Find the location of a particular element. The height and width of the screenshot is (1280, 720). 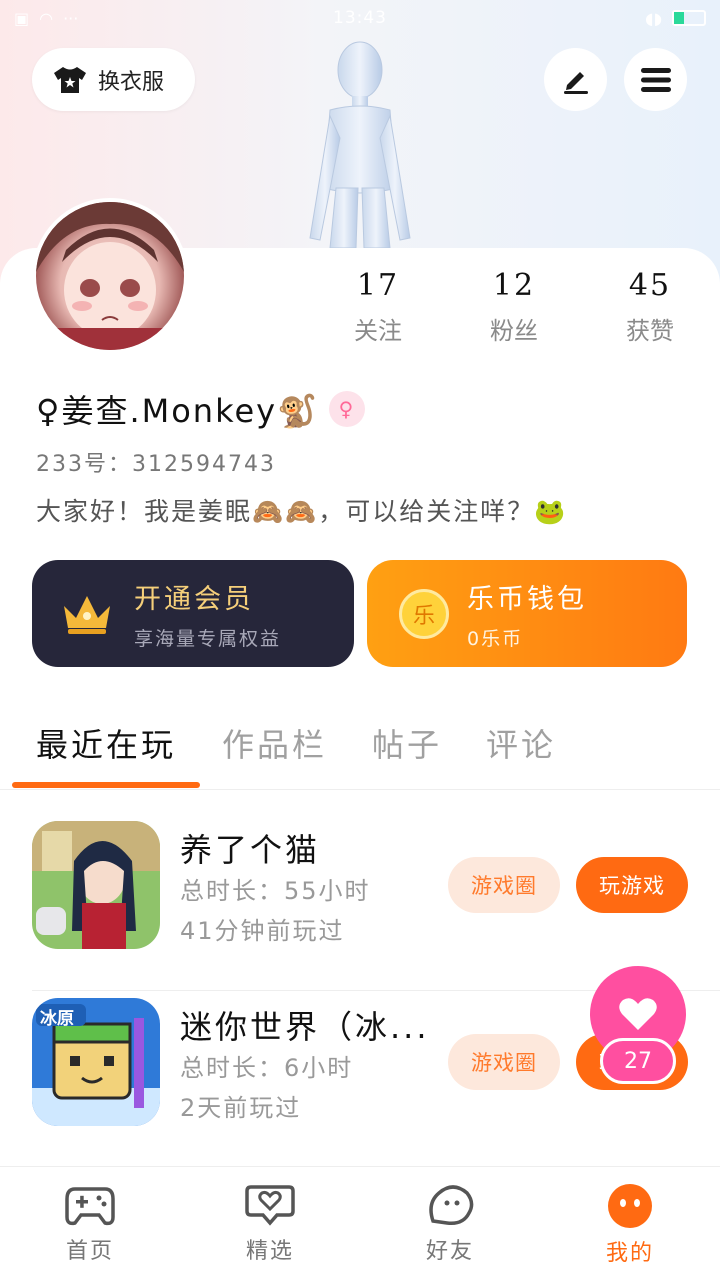

wallet-button: 乐 乐币钱包 0乐币 is located at coordinates (527, 613).